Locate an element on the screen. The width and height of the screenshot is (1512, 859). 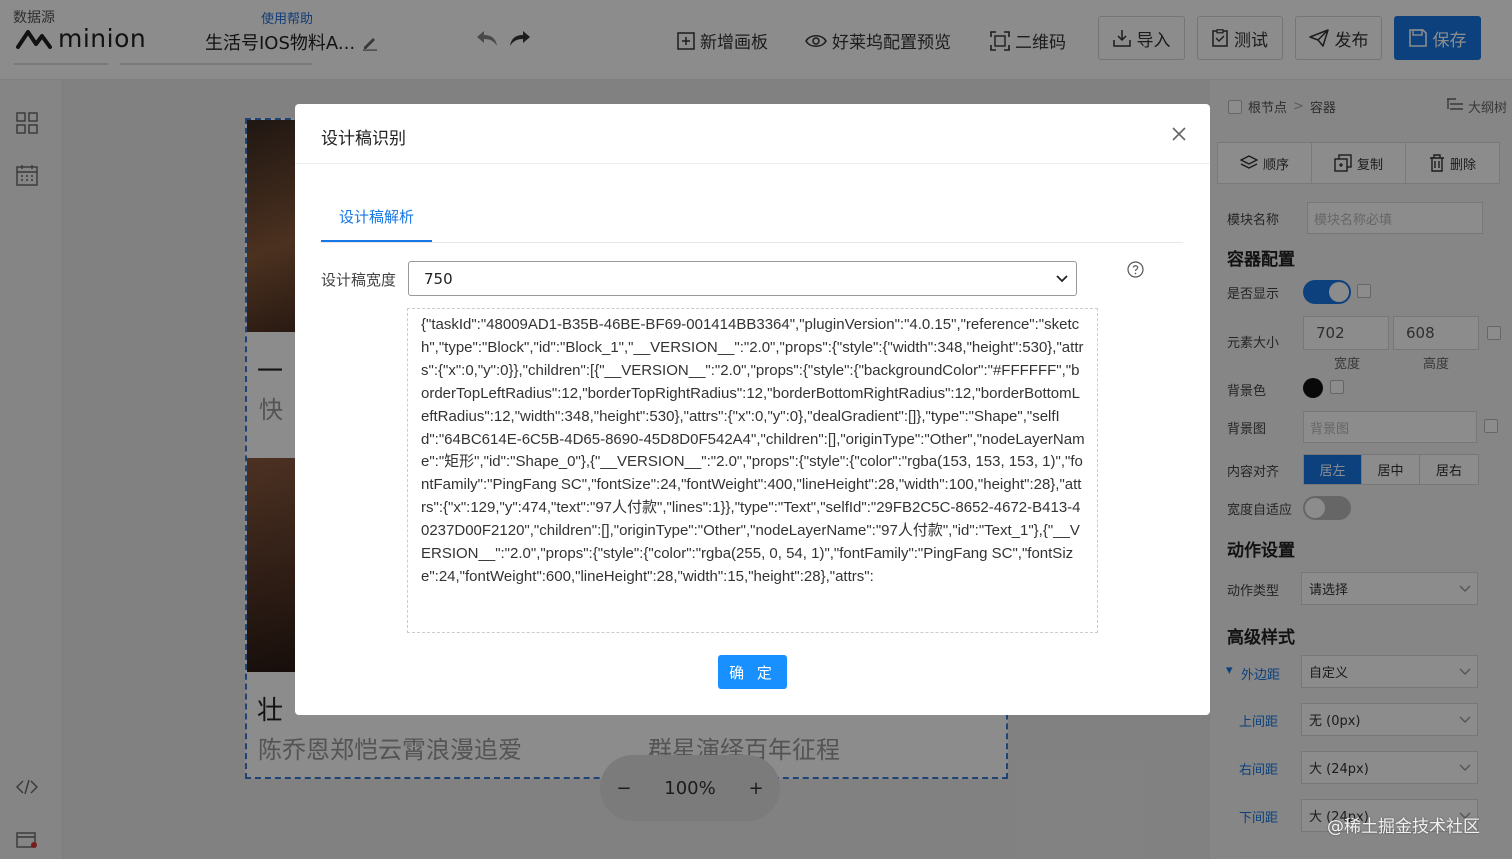
dialog-title: 设计稿识别 is located at coordinates (363, 139).